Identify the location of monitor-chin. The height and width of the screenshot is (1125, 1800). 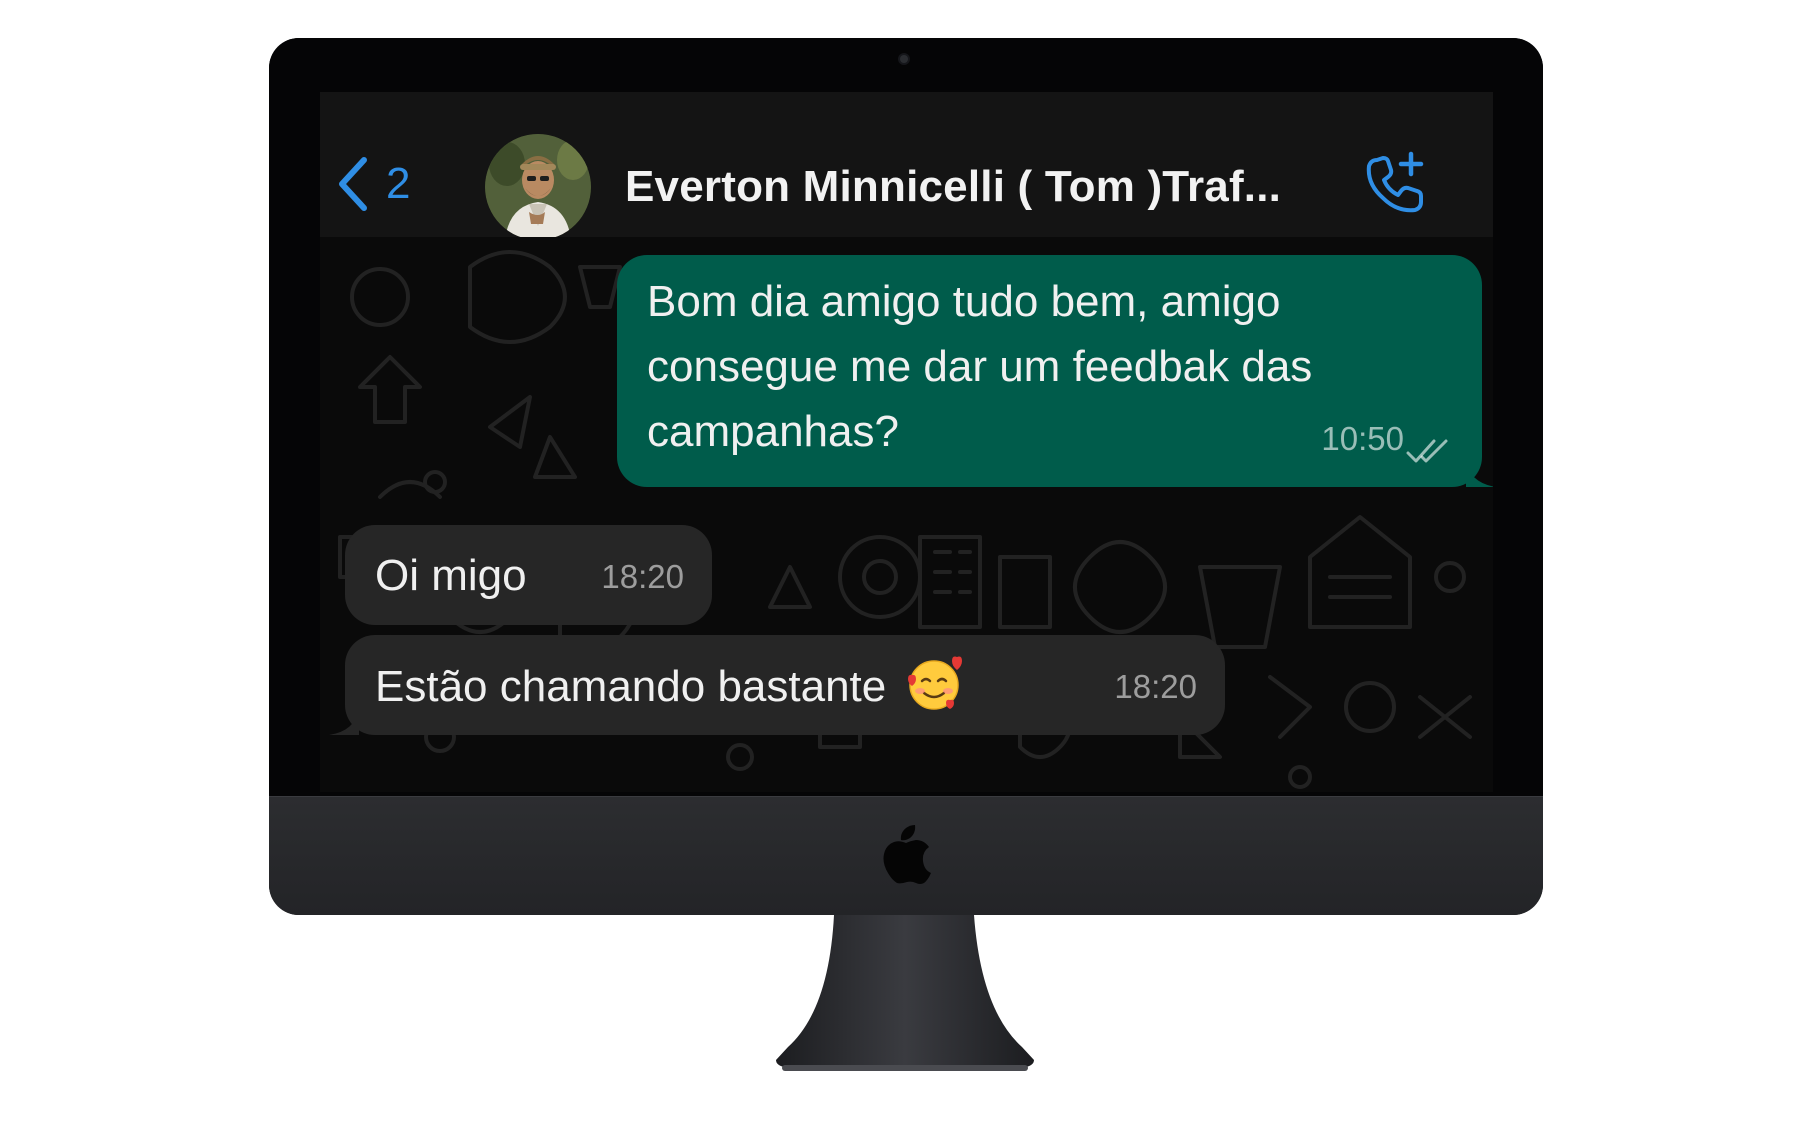
(906, 855).